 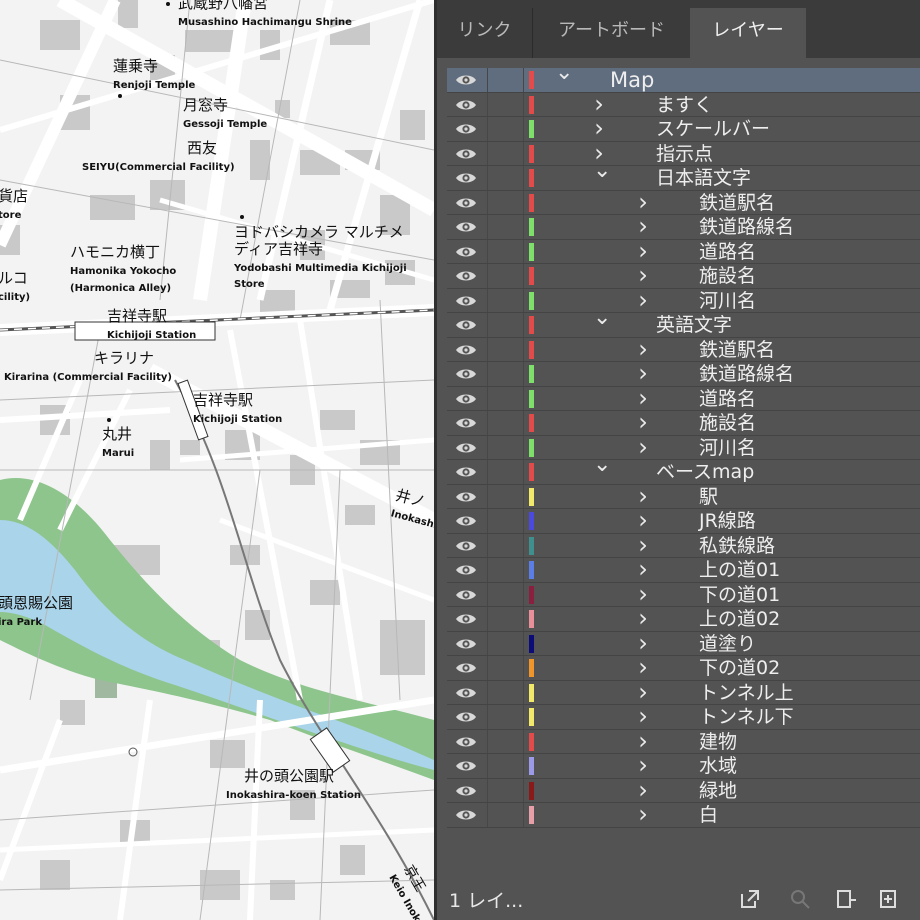 I want to click on layer-row: › 河川名, so click(x=683, y=300).